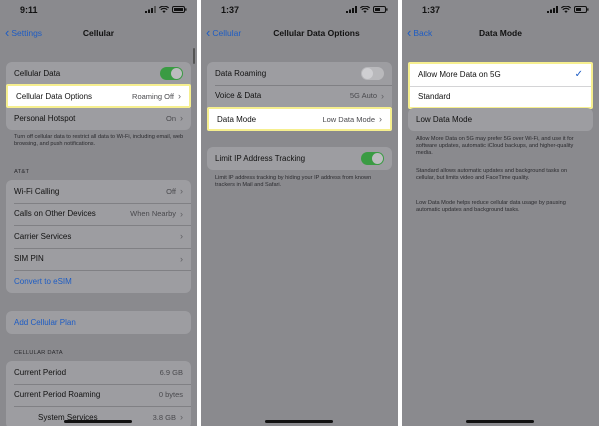 This screenshot has width=600, height=426. I want to click on nav-bar: ‹ Cellular Cellular Data Options, so click(299, 34).